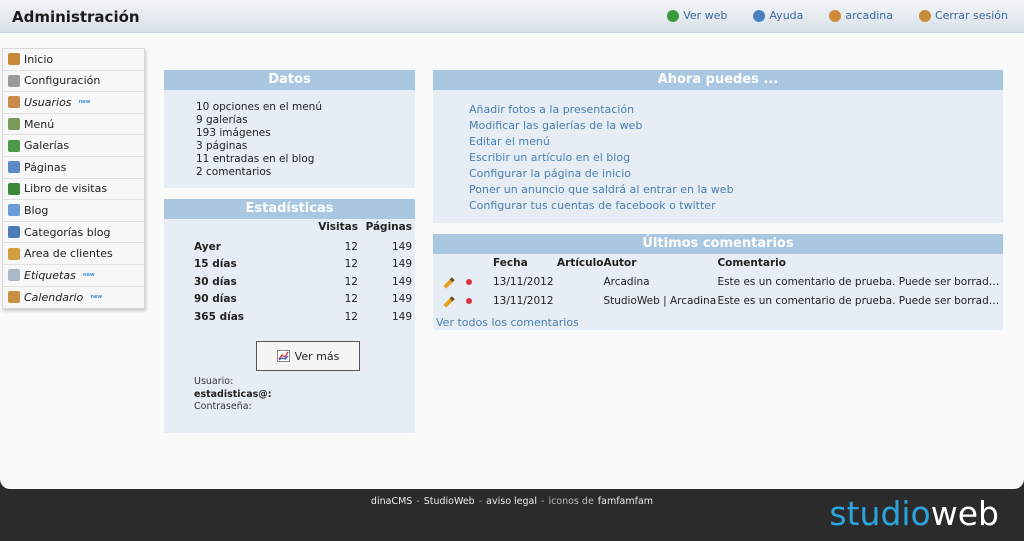 The height and width of the screenshot is (541, 1024). What do you see at coordinates (14, 275) in the screenshot?
I see `tag-icon` at bounding box center [14, 275].